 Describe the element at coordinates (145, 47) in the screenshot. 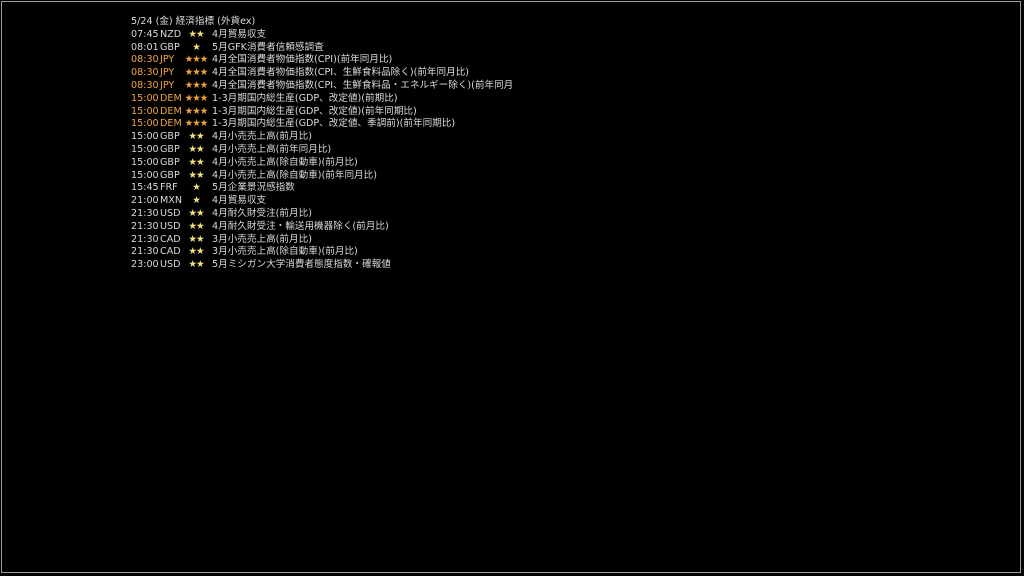

I see `event-time: 08:01` at that location.